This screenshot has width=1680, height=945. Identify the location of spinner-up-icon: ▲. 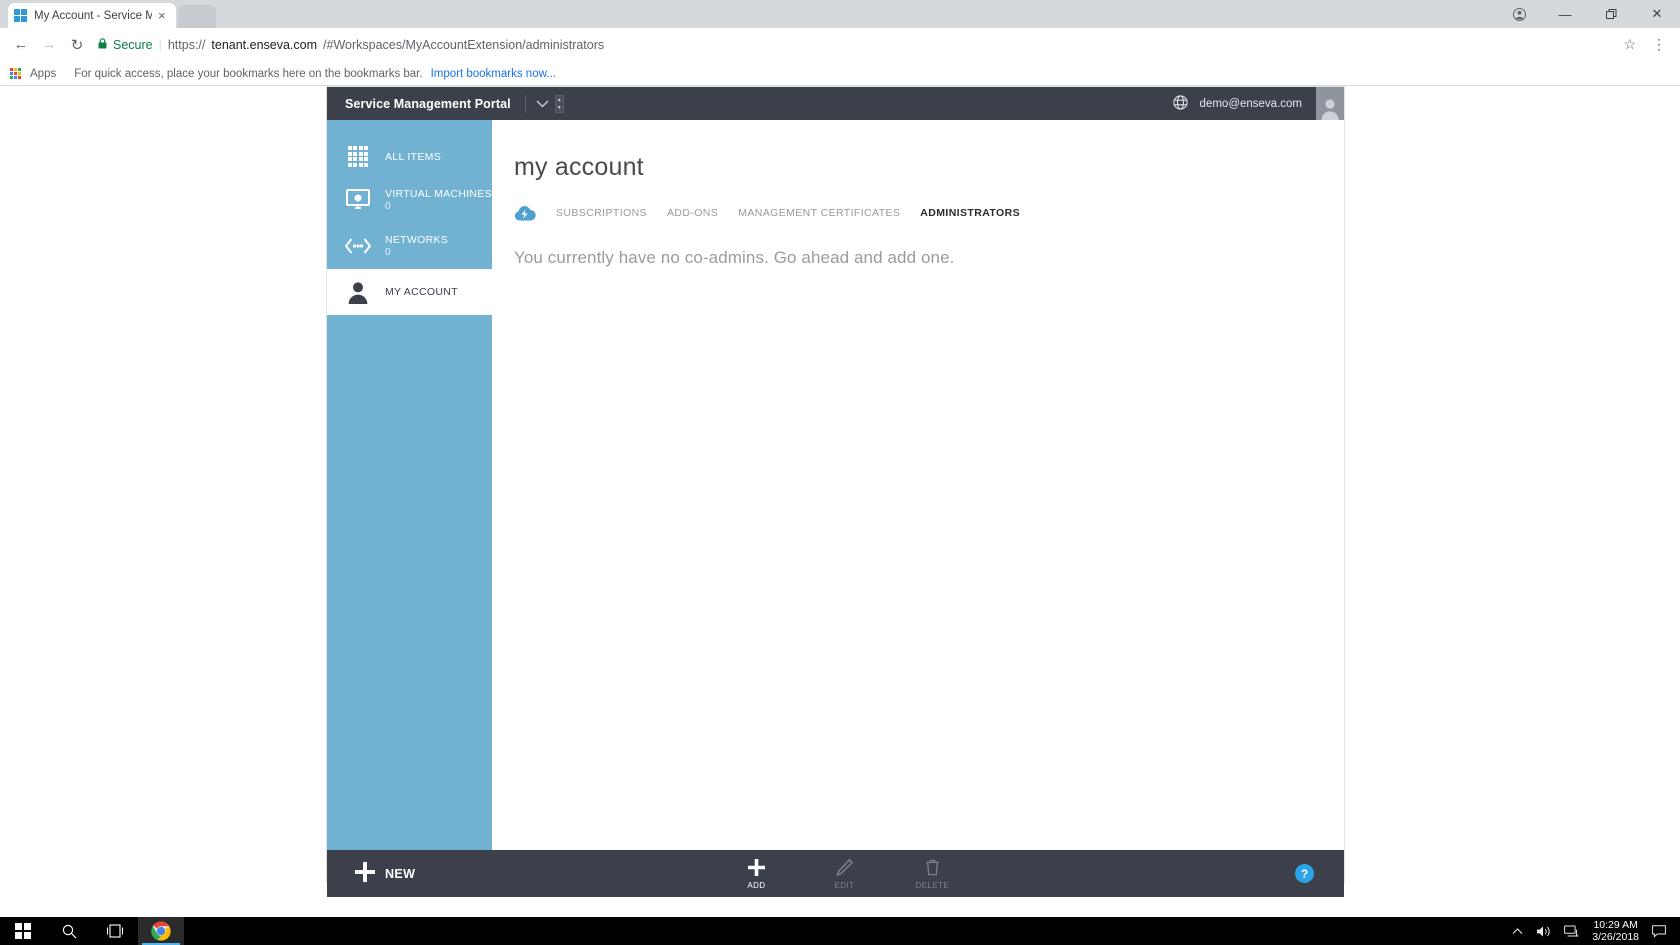
(559, 99).